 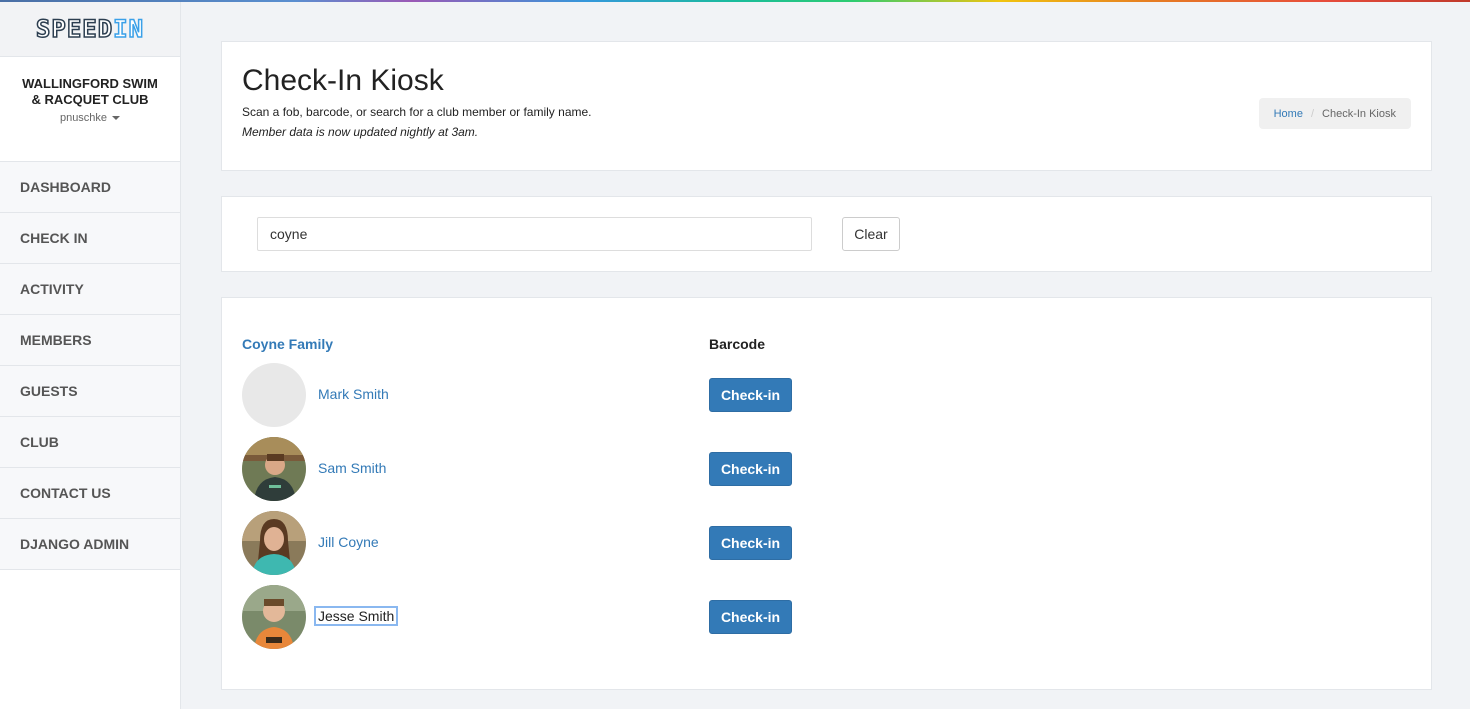 What do you see at coordinates (90, 109) in the screenshot?
I see `club-info: WALLINGFORD SWIM & RACQUET CLUB pnuschke` at bounding box center [90, 109].